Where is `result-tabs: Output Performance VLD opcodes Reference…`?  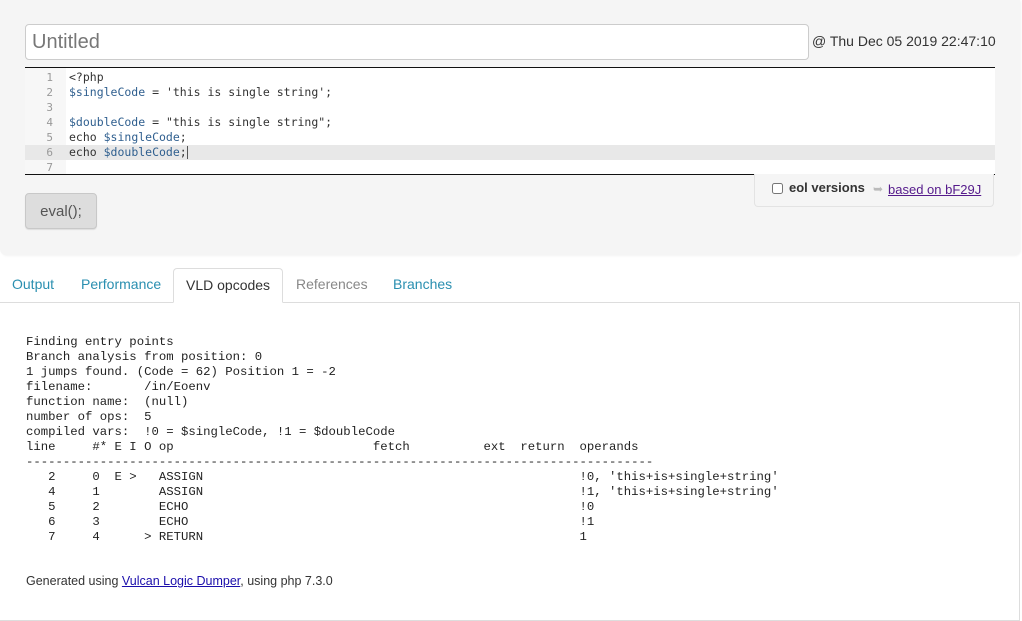
result-tabs: Output Performance VLD opcodes Reference… is located at coordinates (510, 285).